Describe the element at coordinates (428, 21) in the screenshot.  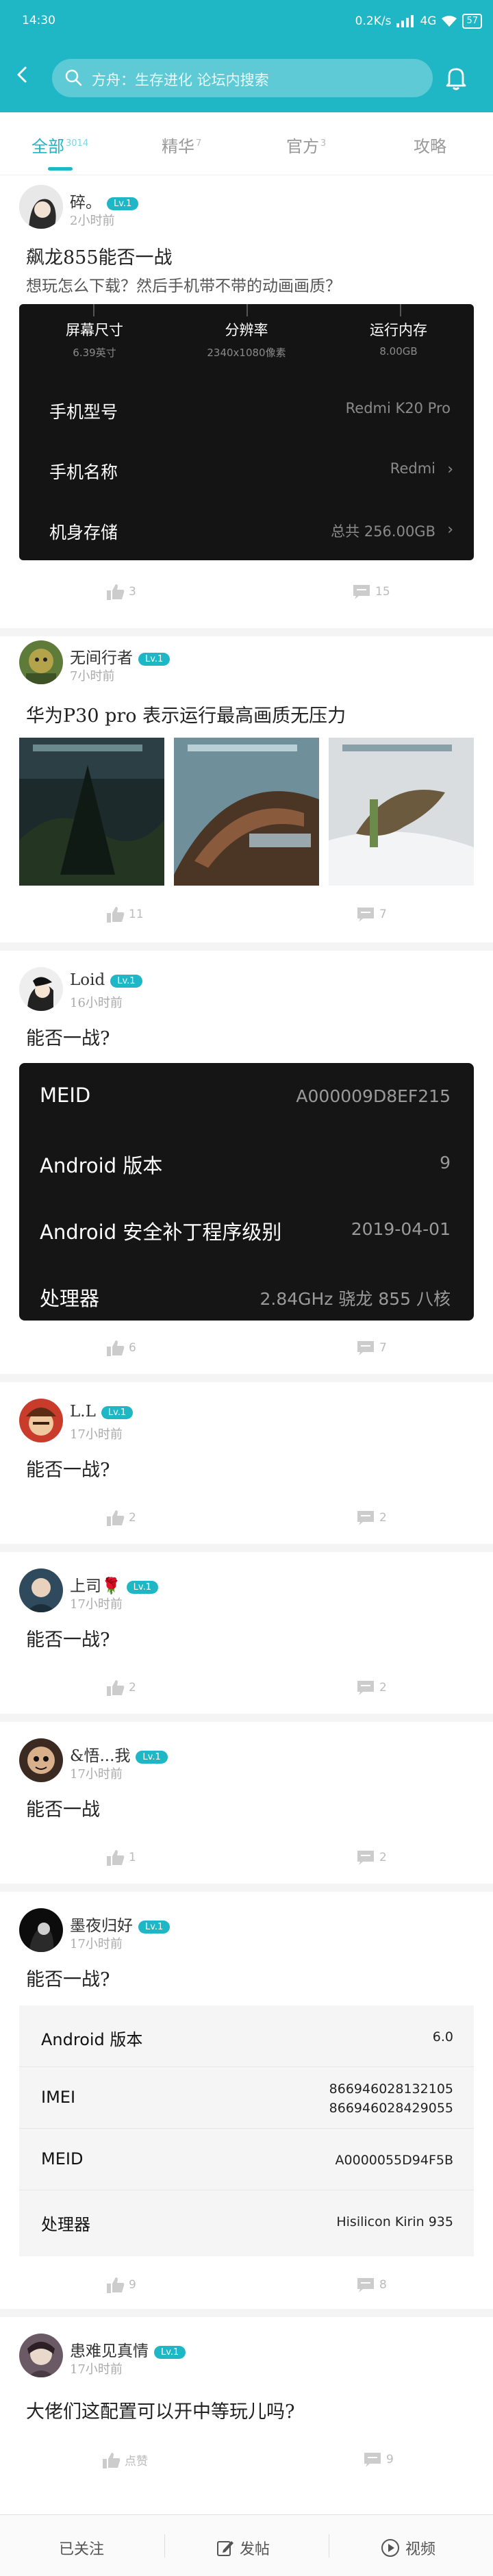
I see `network-type: 4G` at that location.